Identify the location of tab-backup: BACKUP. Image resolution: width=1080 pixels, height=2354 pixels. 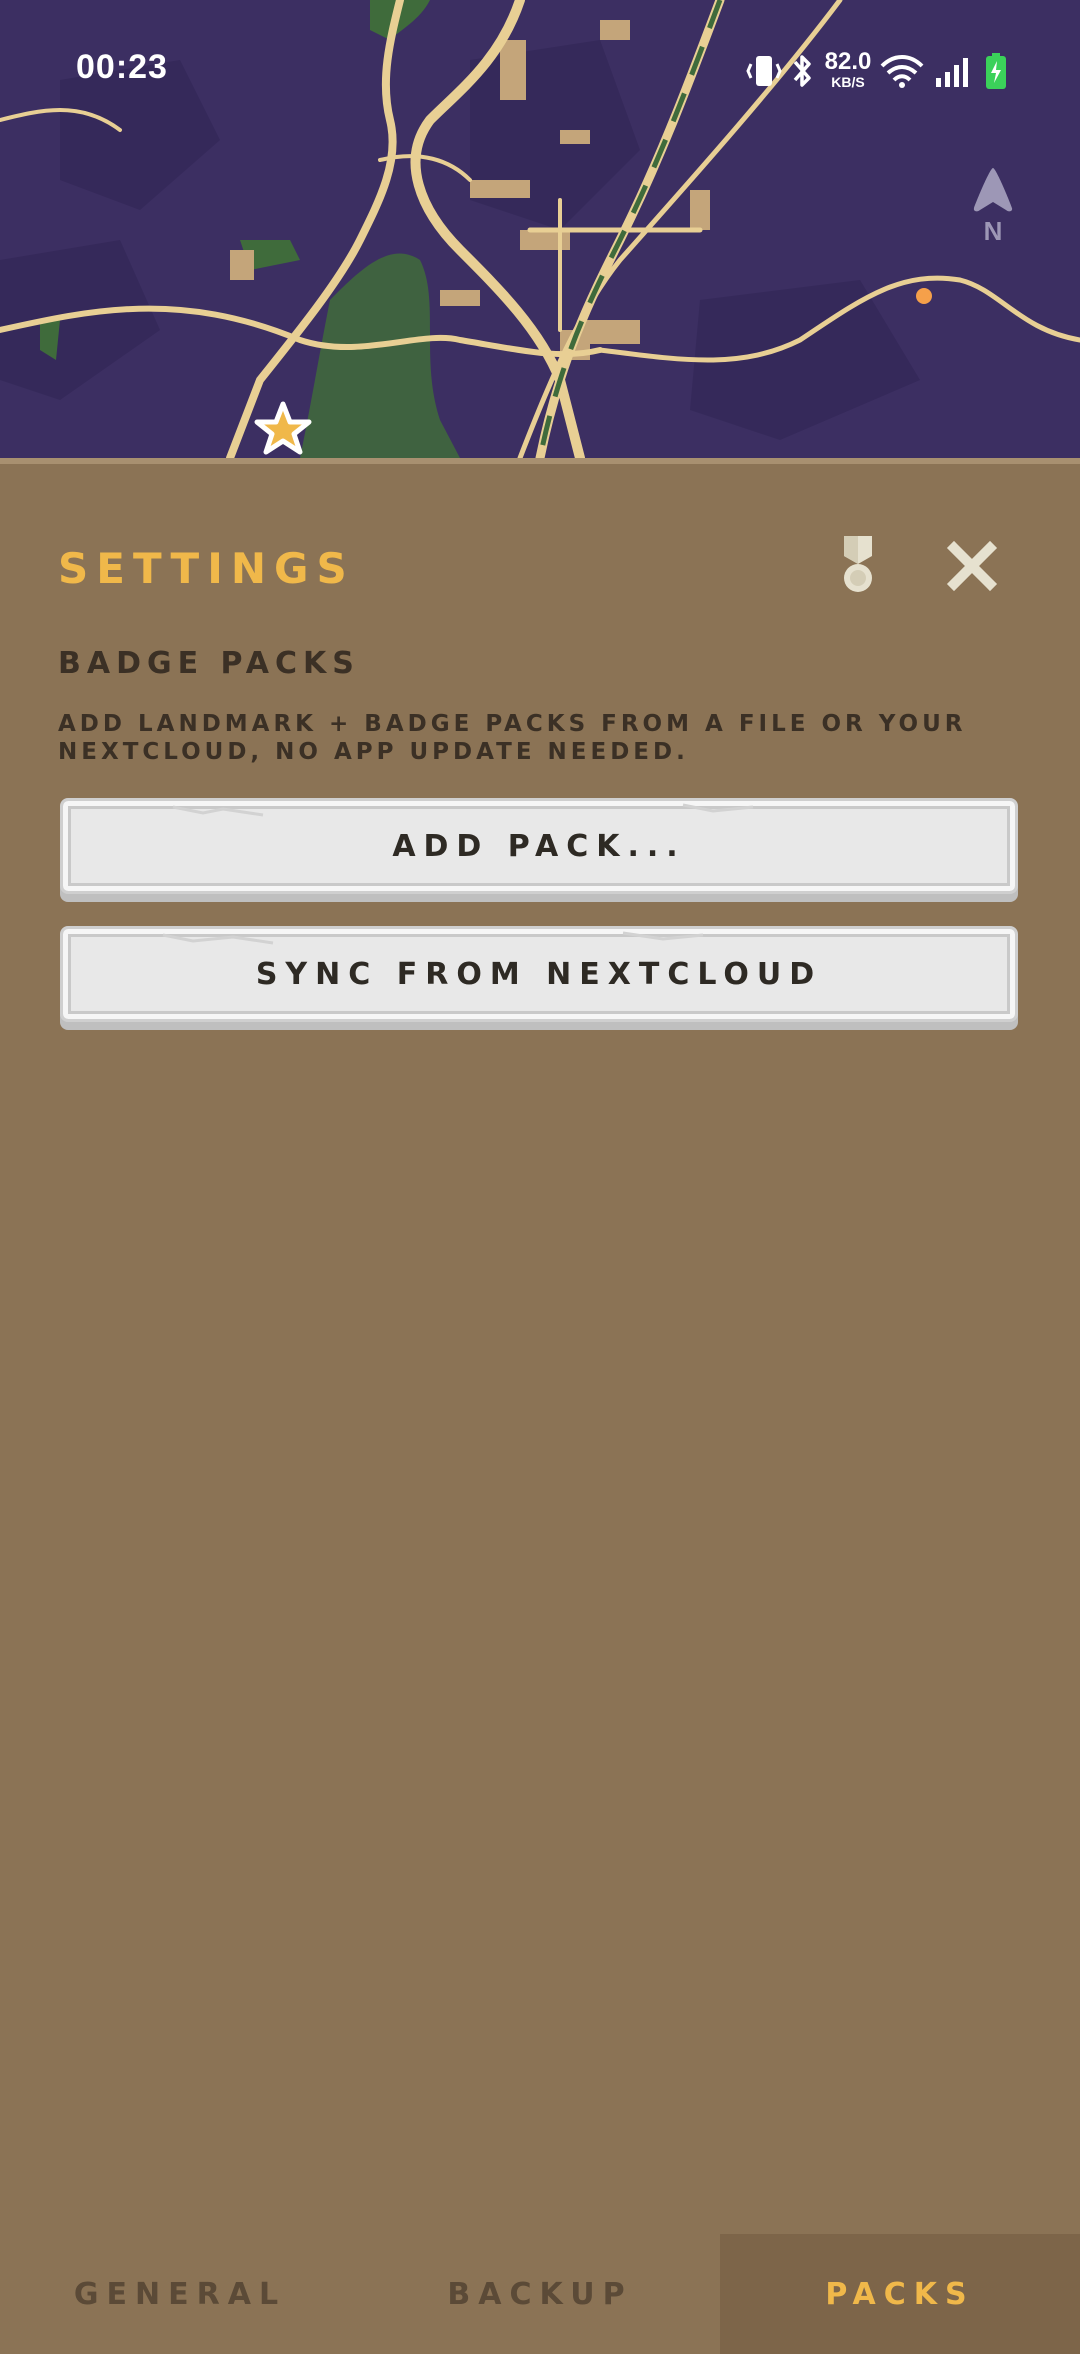
(540, 2294).